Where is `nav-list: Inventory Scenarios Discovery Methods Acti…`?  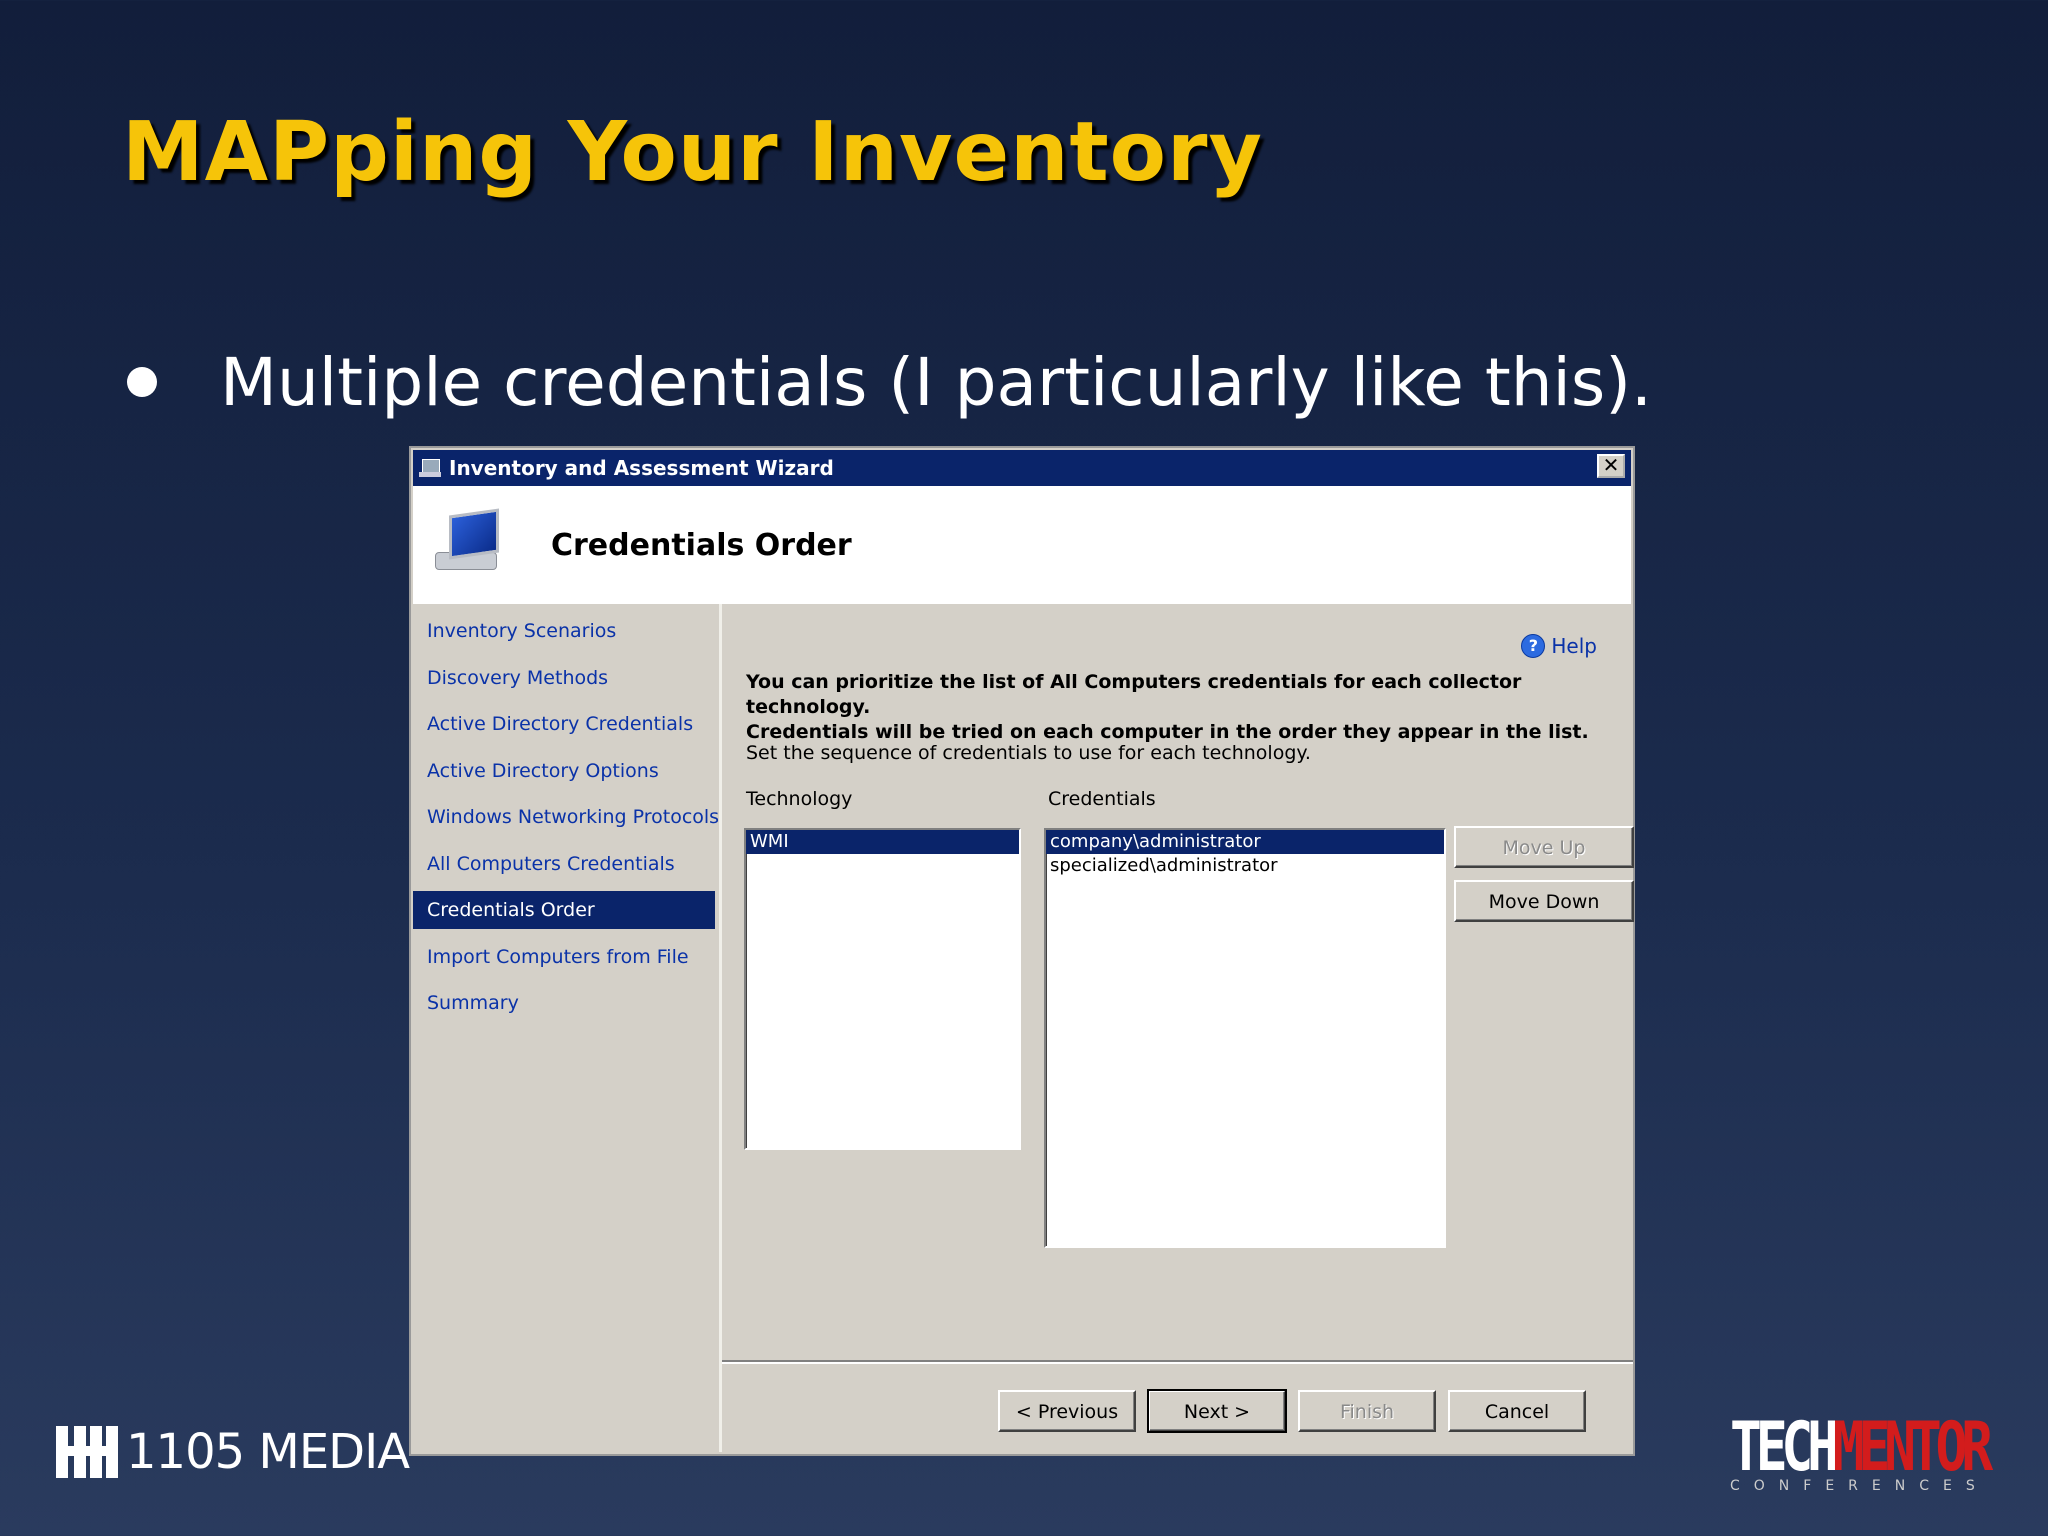
nav-list: Inventory Scenarios Discovery Methods Acti… is located at coordinates (566, 813).